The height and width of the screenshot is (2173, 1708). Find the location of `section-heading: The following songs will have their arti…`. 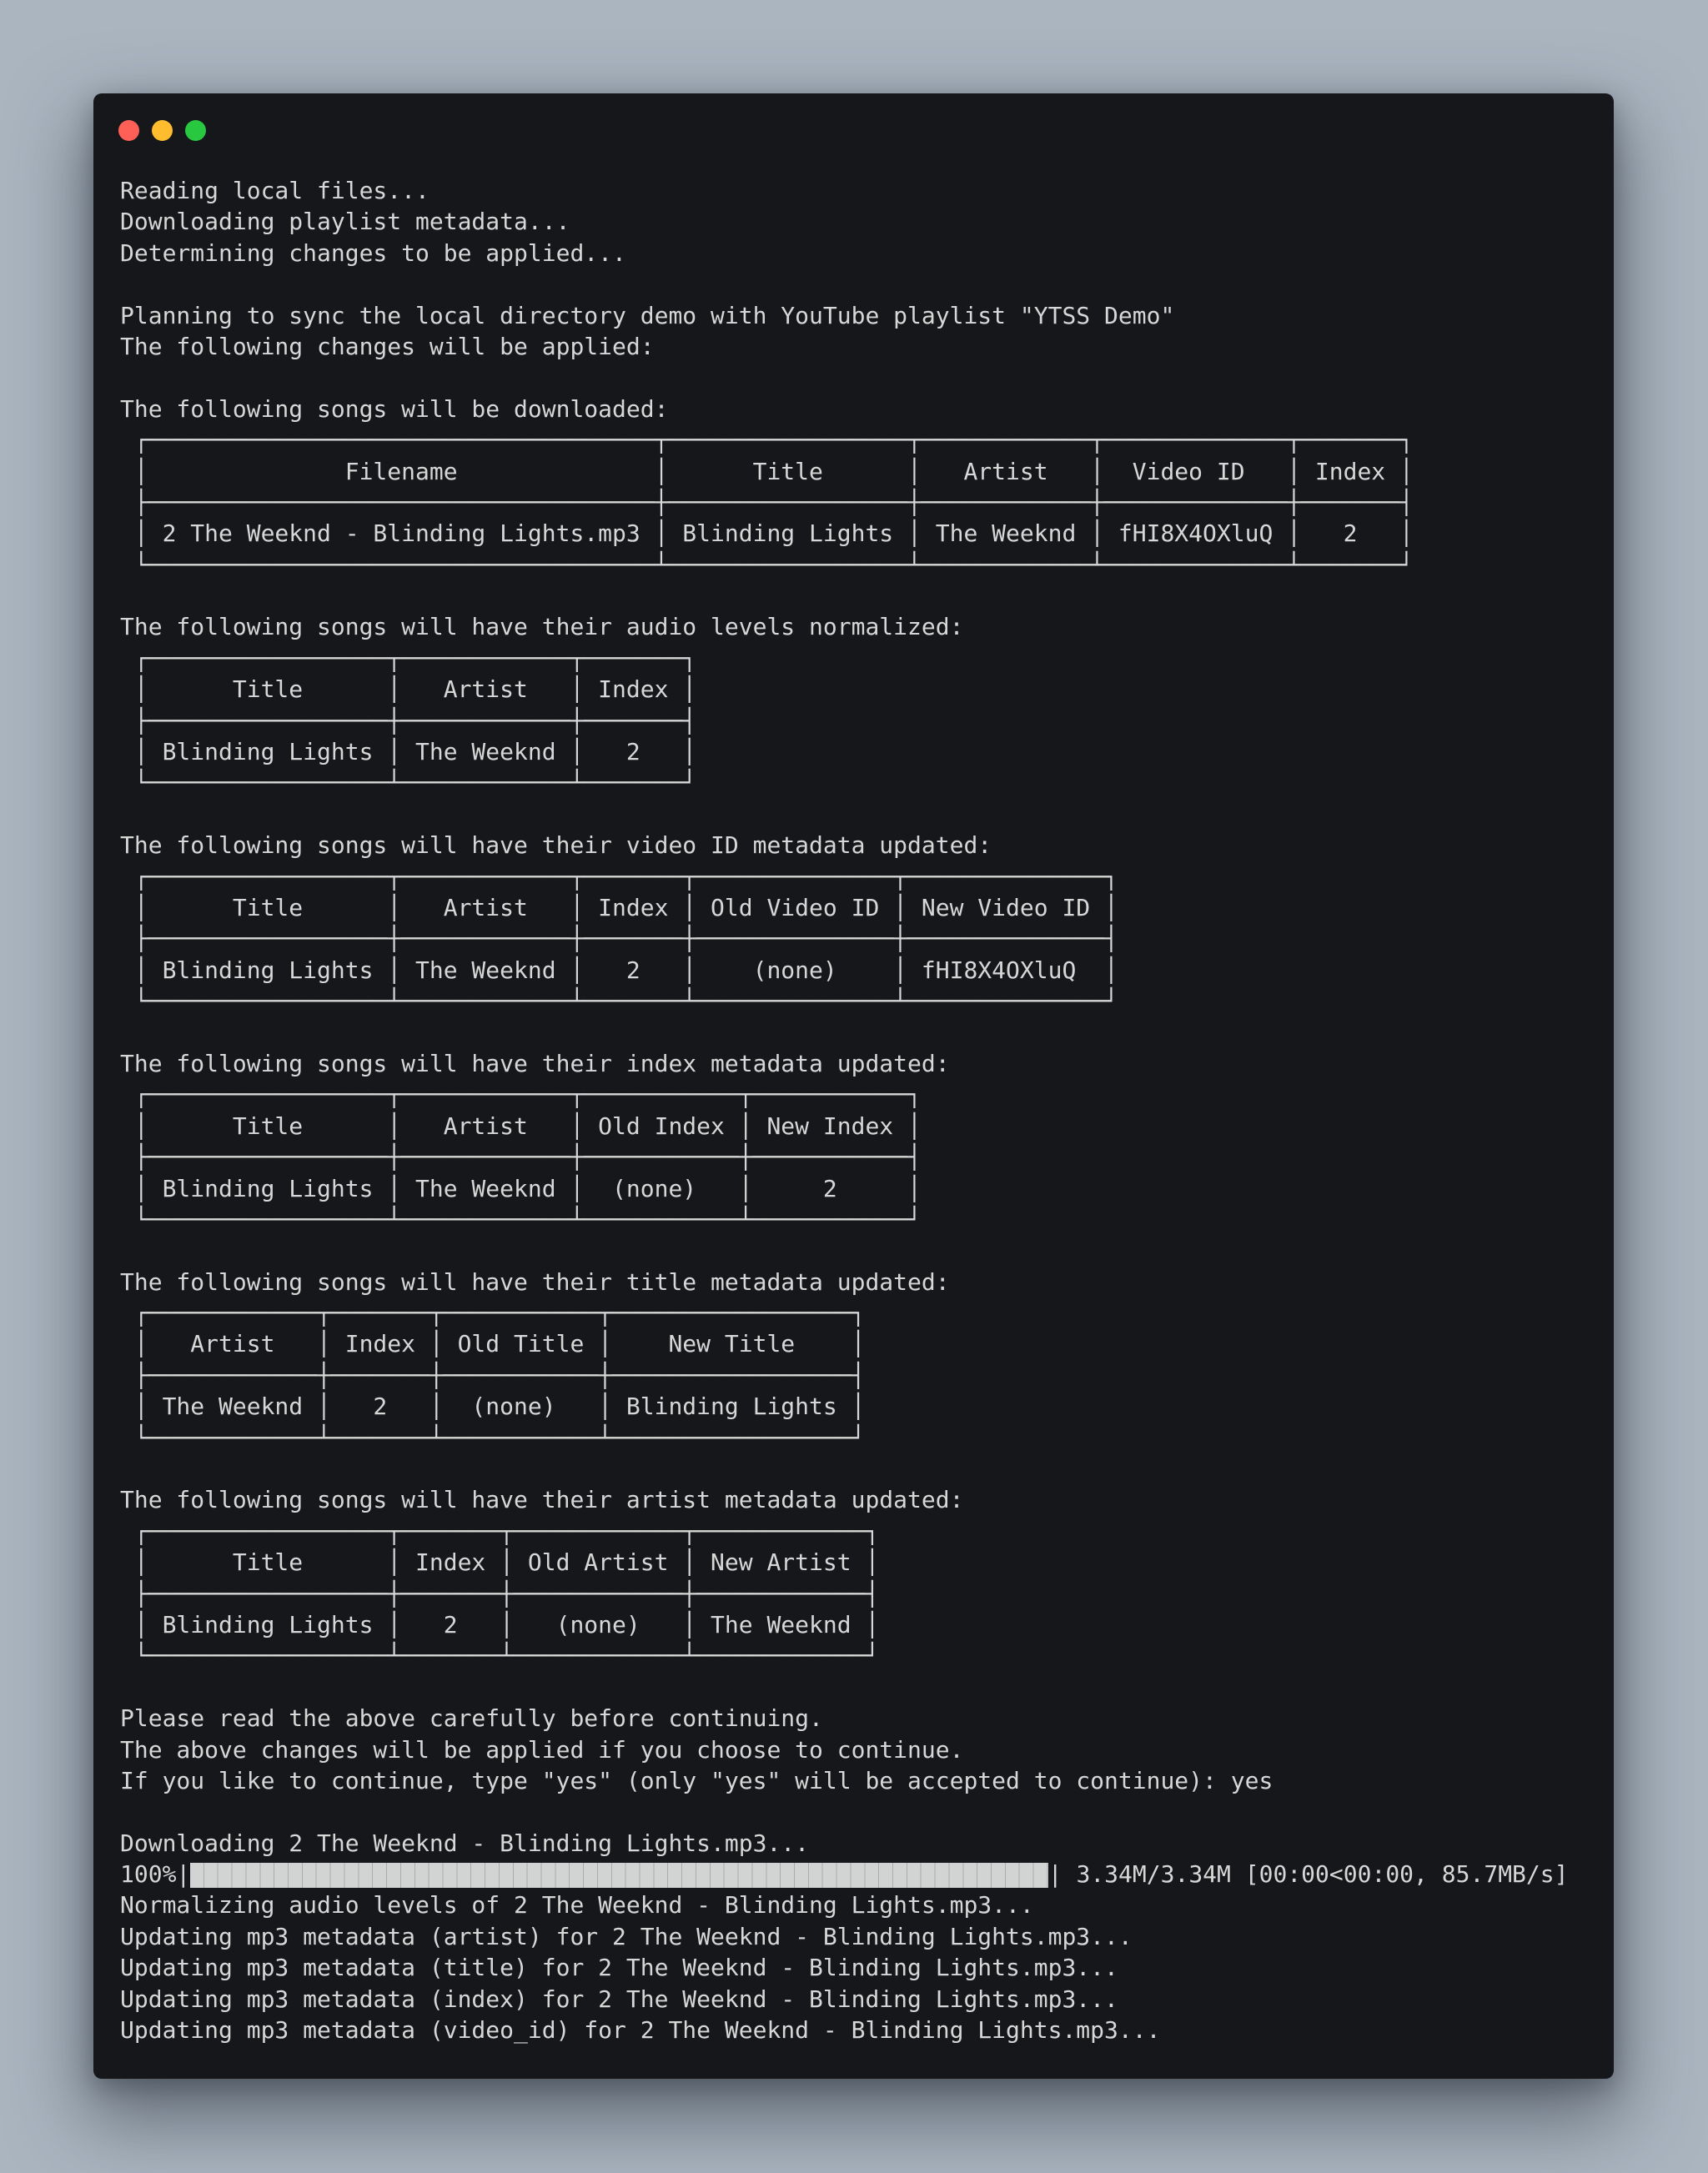

section-heading: The following songs will have their arti… is located at coordinates (542, 1500).